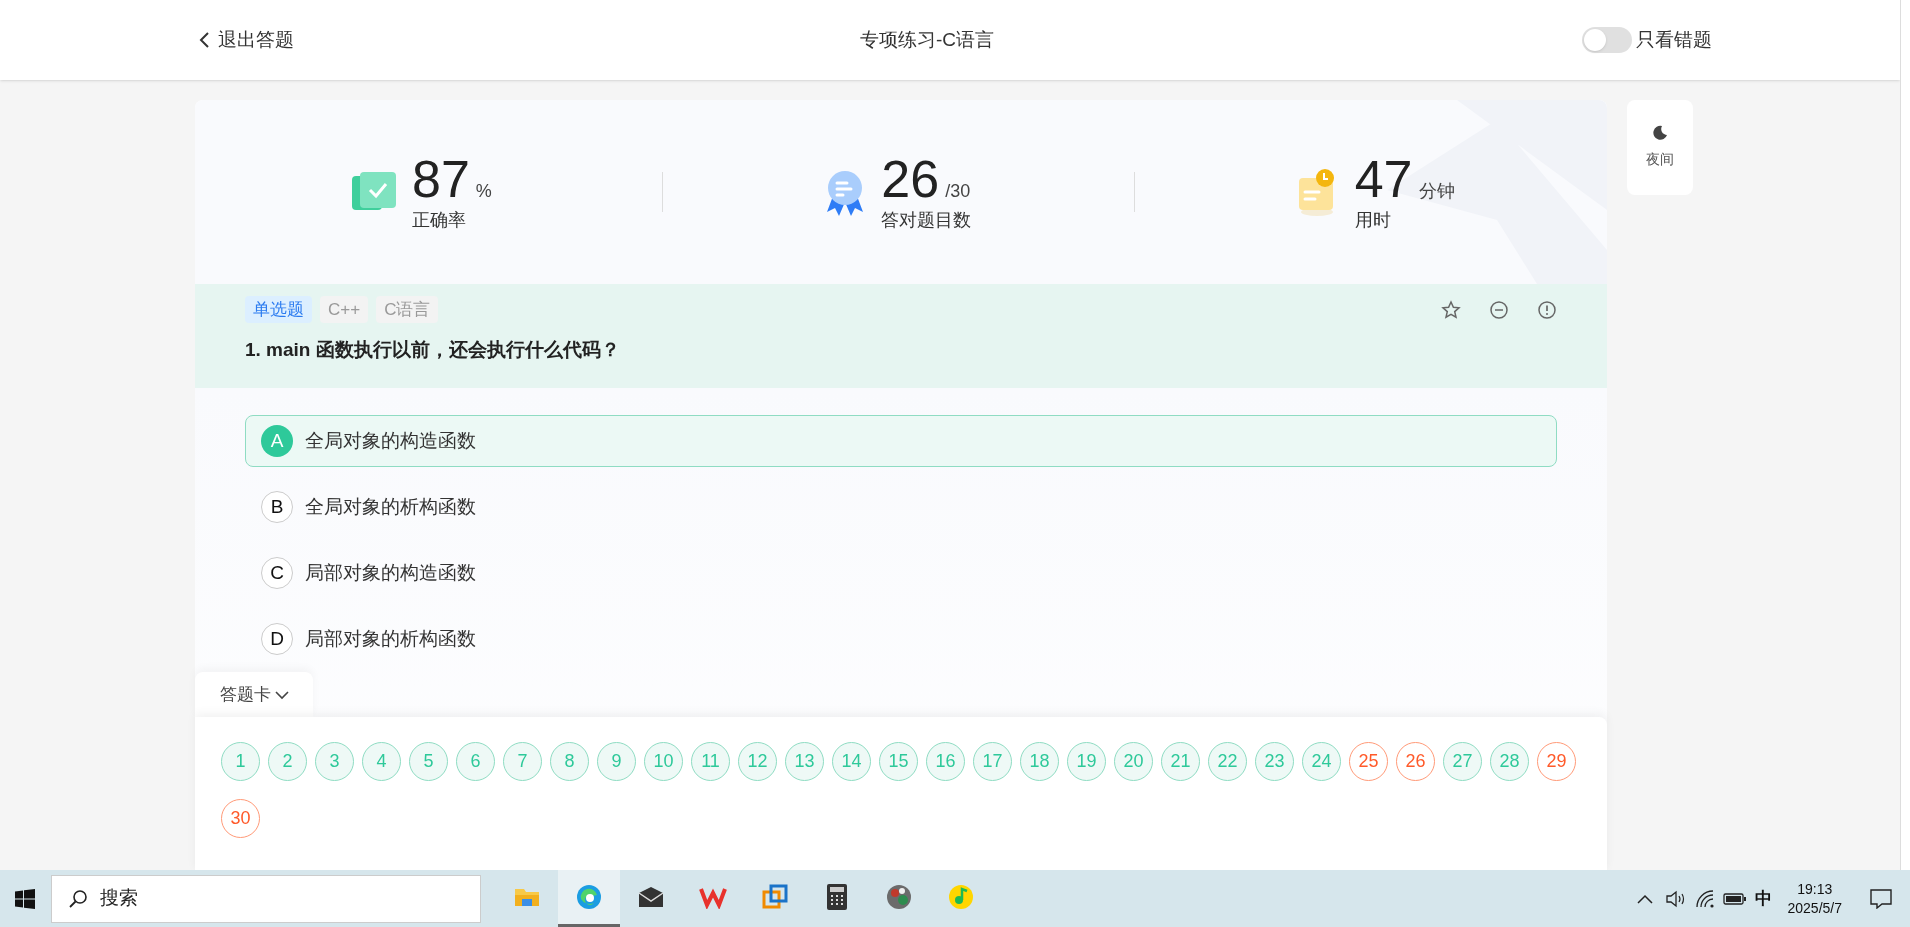 The width and height of the screenshot is (1910, 927). I want to click on option-letter: A, so click(277, 441).